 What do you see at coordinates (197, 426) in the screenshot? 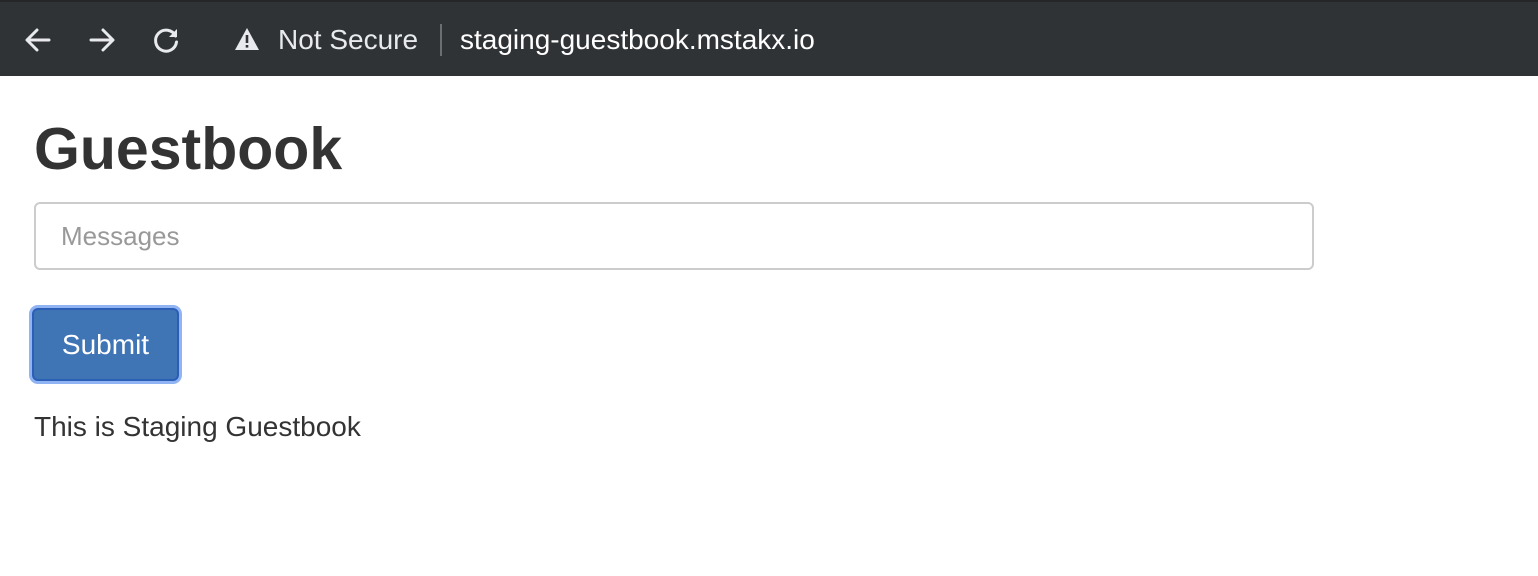
I see `environment-text: This is Staging Guestbook` at bounding box center [197, 426].